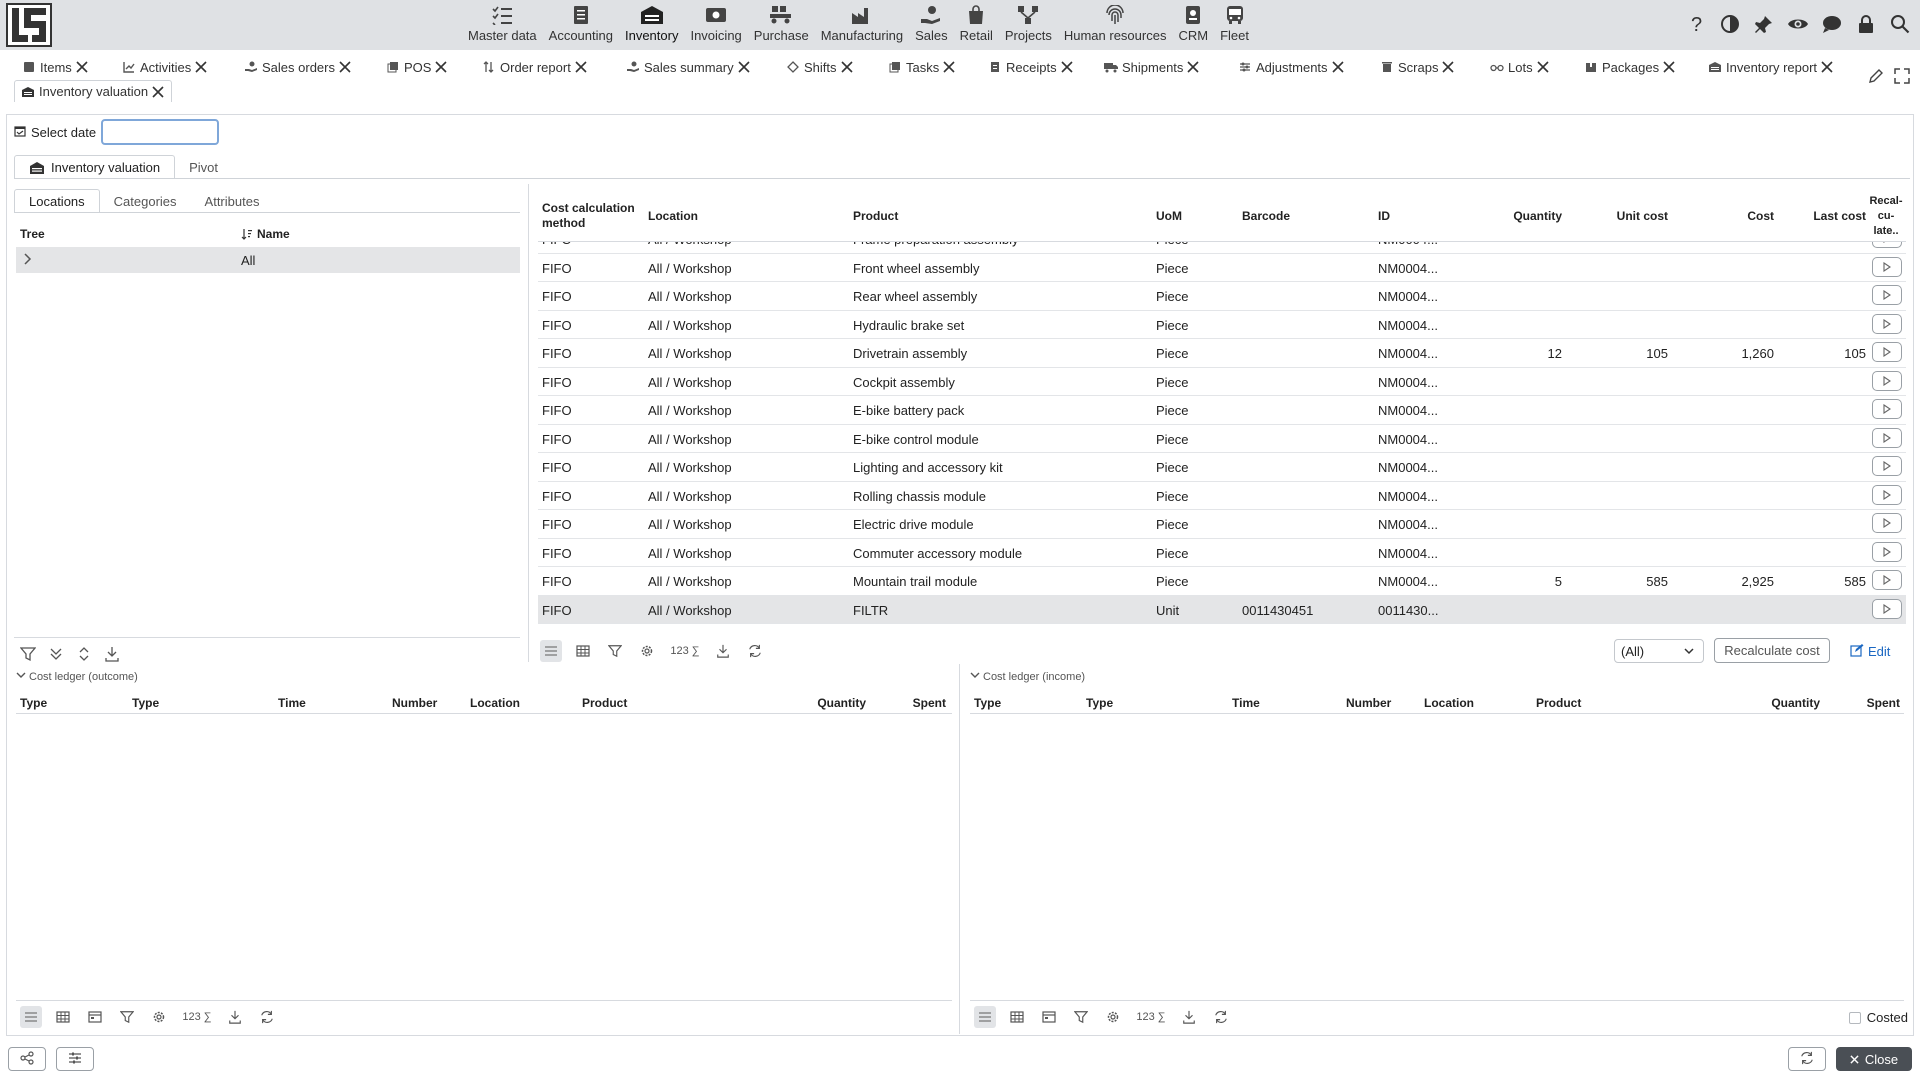  Describe the element at coordinates (1876, 77) in the screenshot. I see `pencil-icon` at that location.